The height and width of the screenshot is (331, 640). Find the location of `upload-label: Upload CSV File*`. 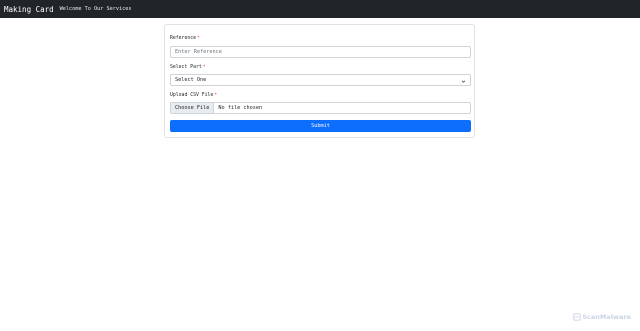

upload-label: Upload CSV File* is located at coordinates (193, 95).